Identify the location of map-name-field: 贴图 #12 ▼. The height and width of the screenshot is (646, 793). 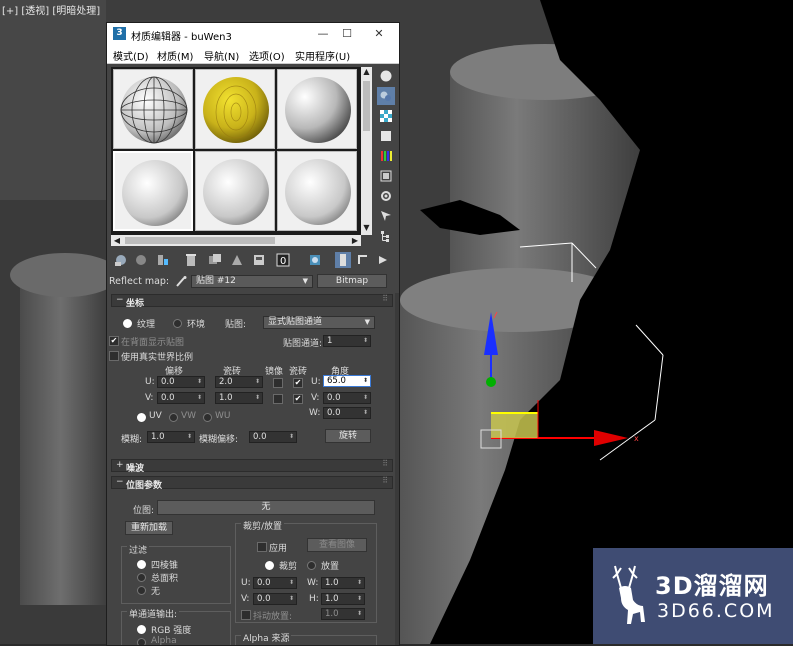
(252, 281).